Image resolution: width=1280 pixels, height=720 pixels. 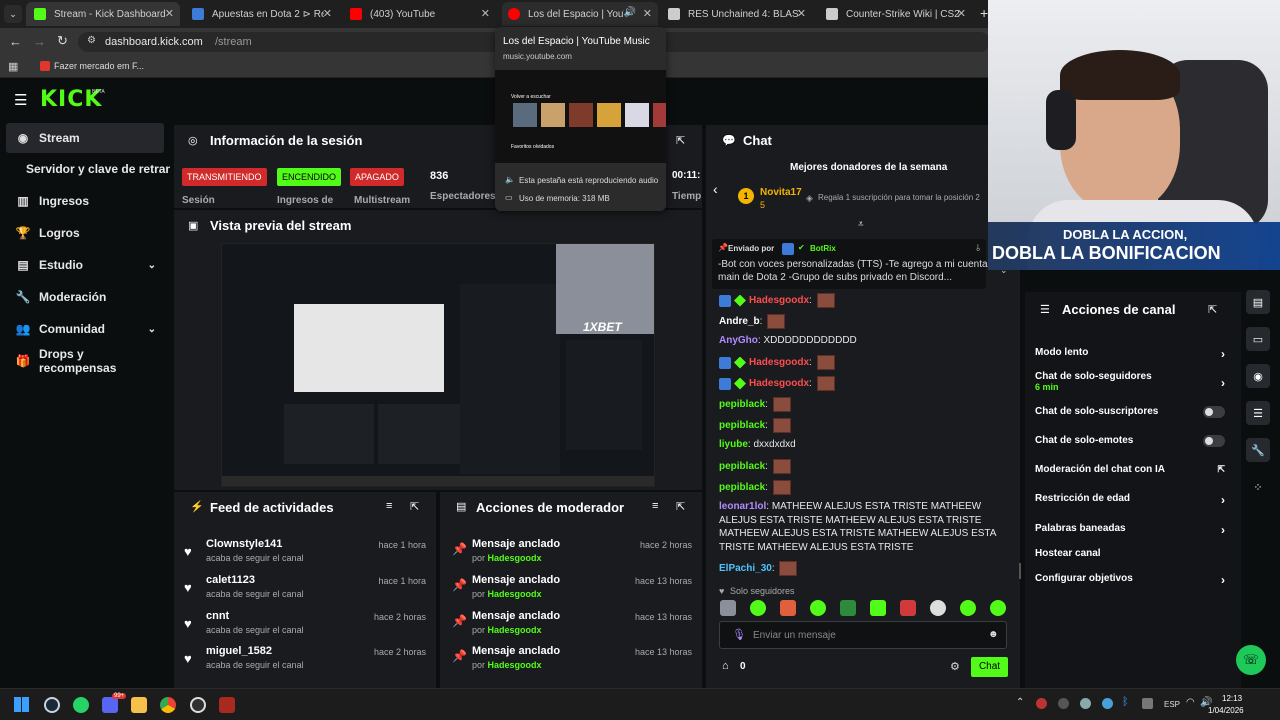 I want to click on discord-icon, so click(x=110, y=705).